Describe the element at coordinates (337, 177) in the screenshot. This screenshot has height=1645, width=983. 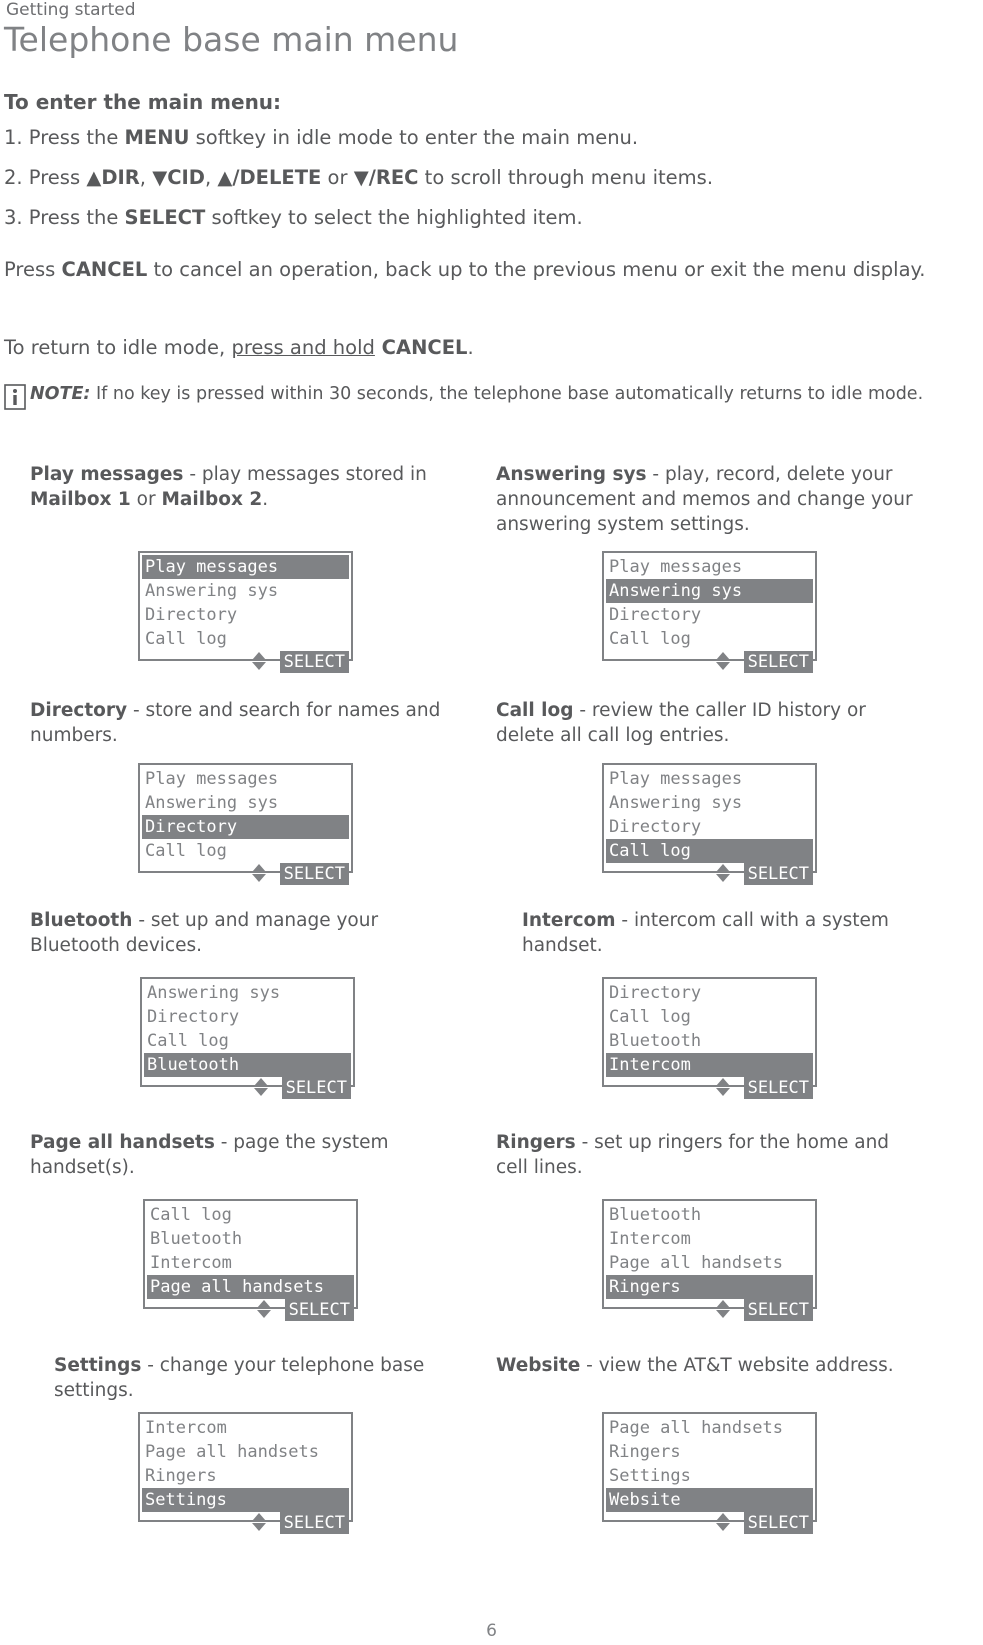
I see `step-2-or: or` at that location.